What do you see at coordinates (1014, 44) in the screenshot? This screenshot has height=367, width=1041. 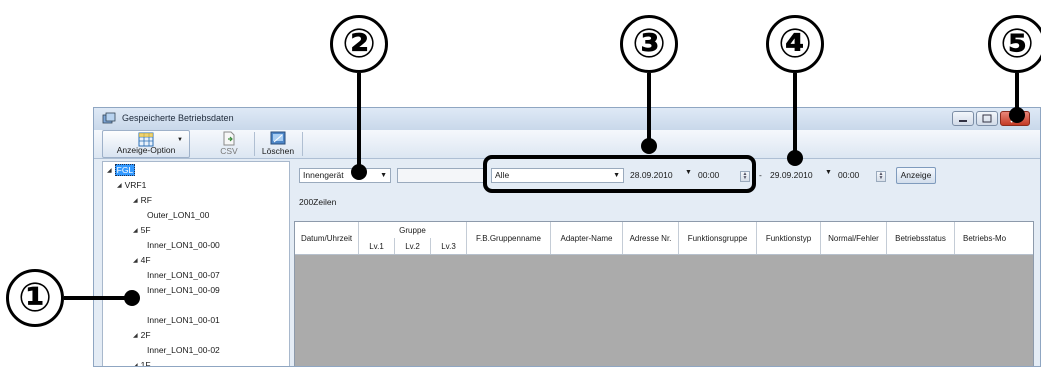 I see `callout-5: ⑤` at bounding box center [1014, 44].